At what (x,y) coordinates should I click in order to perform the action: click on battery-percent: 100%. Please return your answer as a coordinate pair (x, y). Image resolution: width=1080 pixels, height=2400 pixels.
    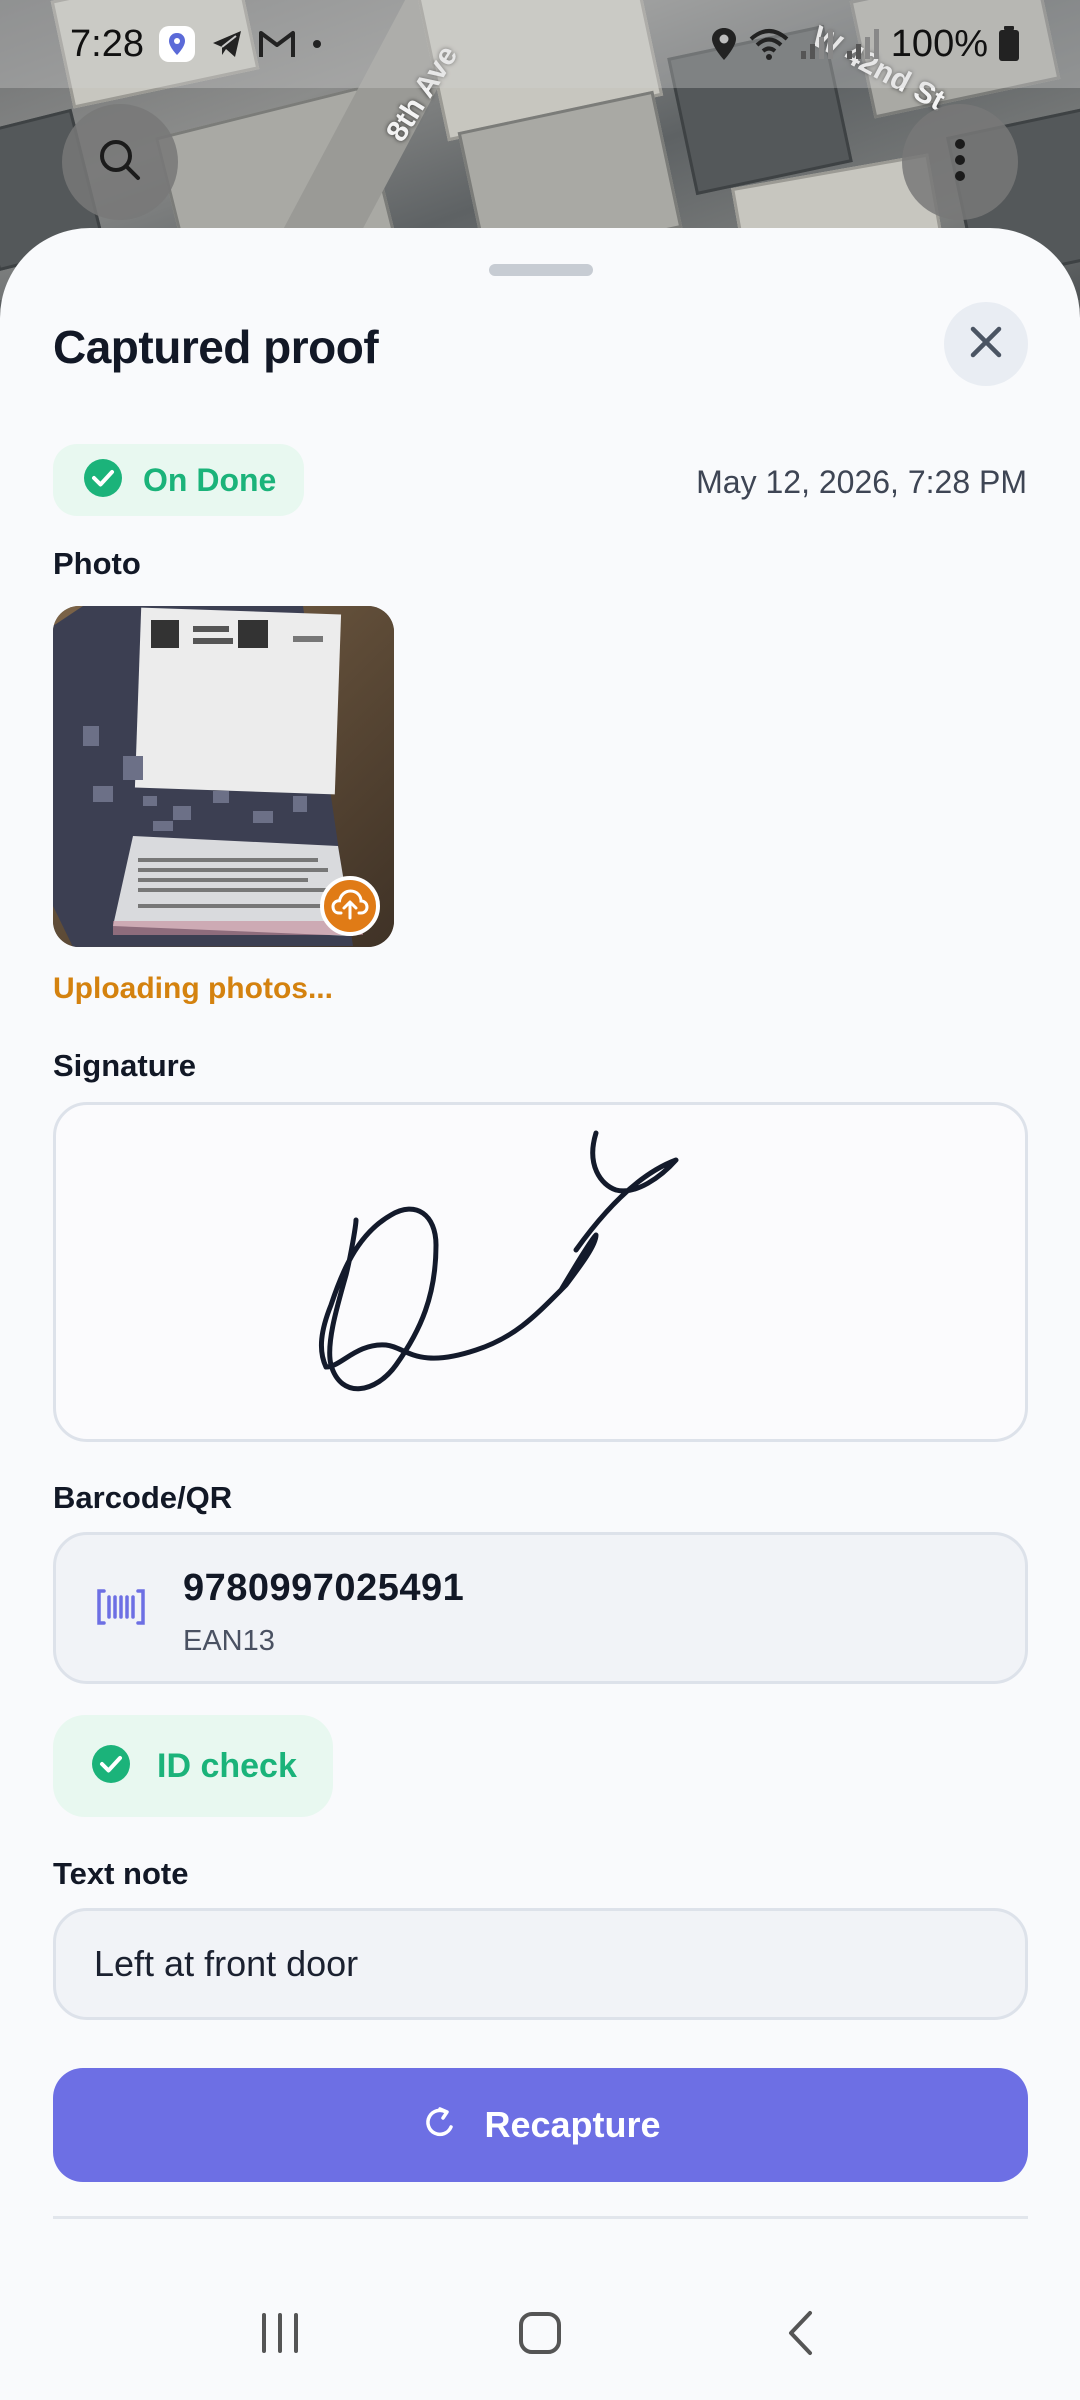
    Looking at the image, I should click on (939, 43).